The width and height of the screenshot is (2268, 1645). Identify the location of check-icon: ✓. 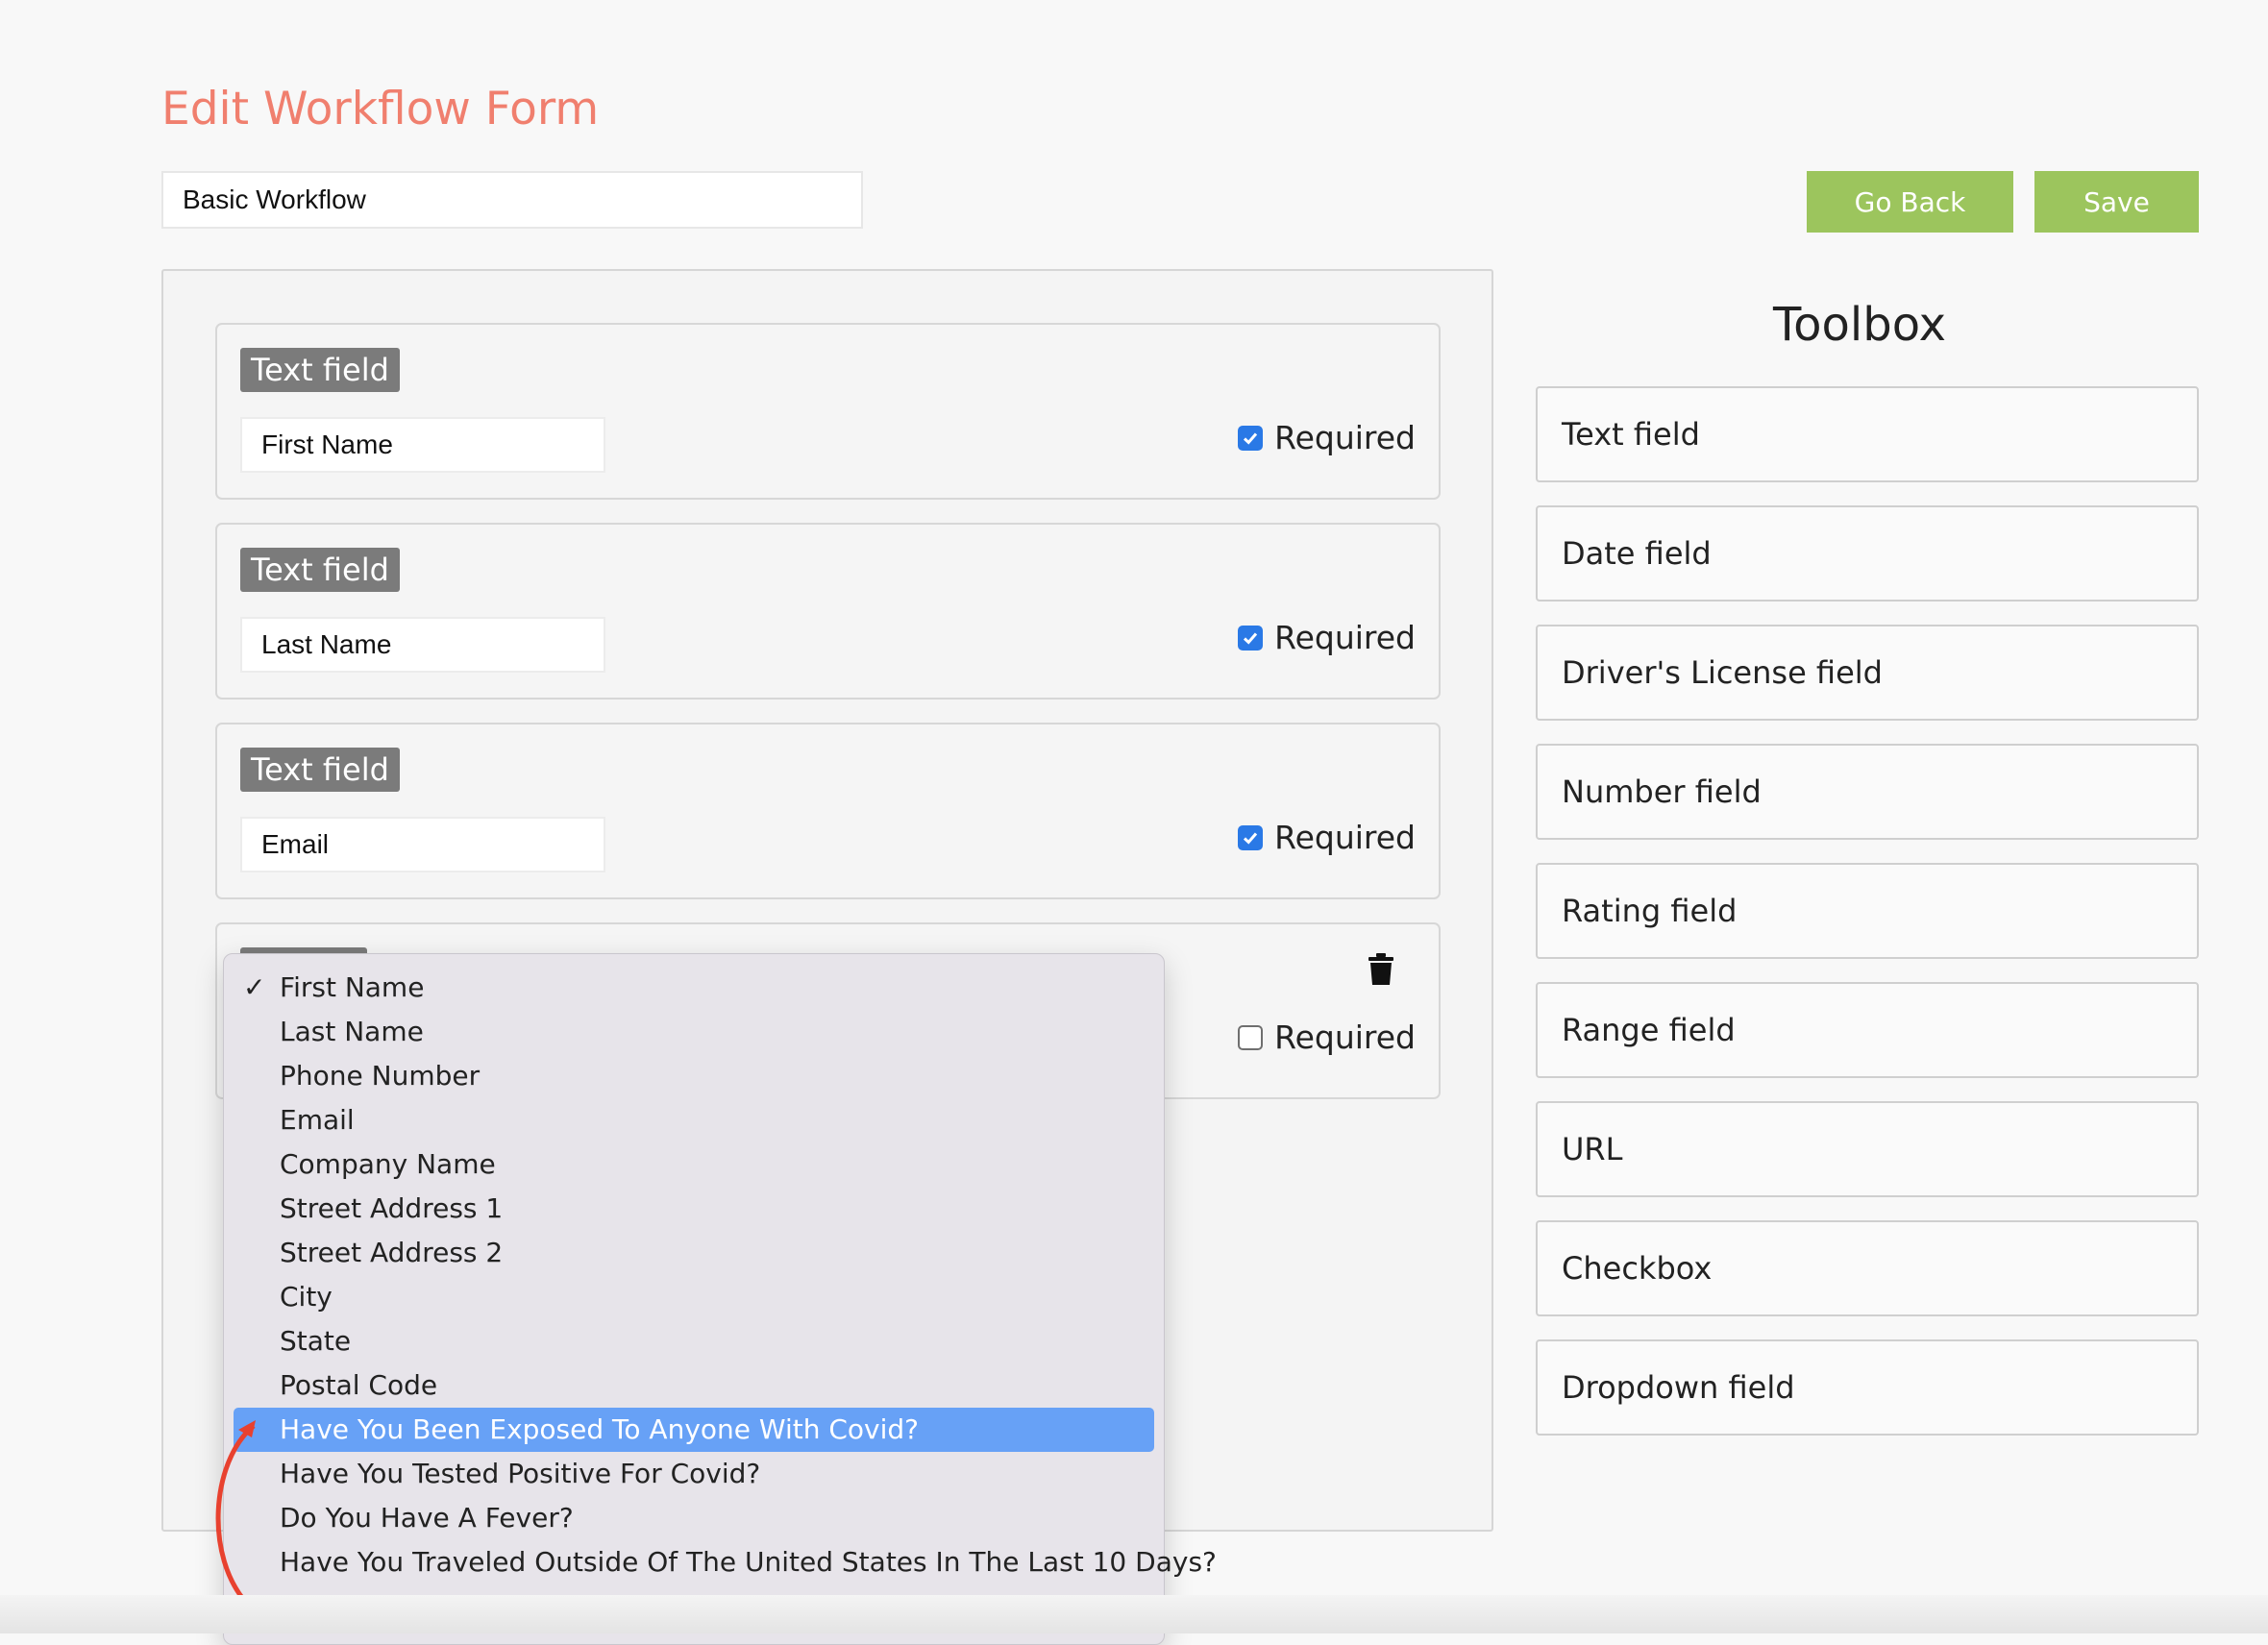
(254, 987).